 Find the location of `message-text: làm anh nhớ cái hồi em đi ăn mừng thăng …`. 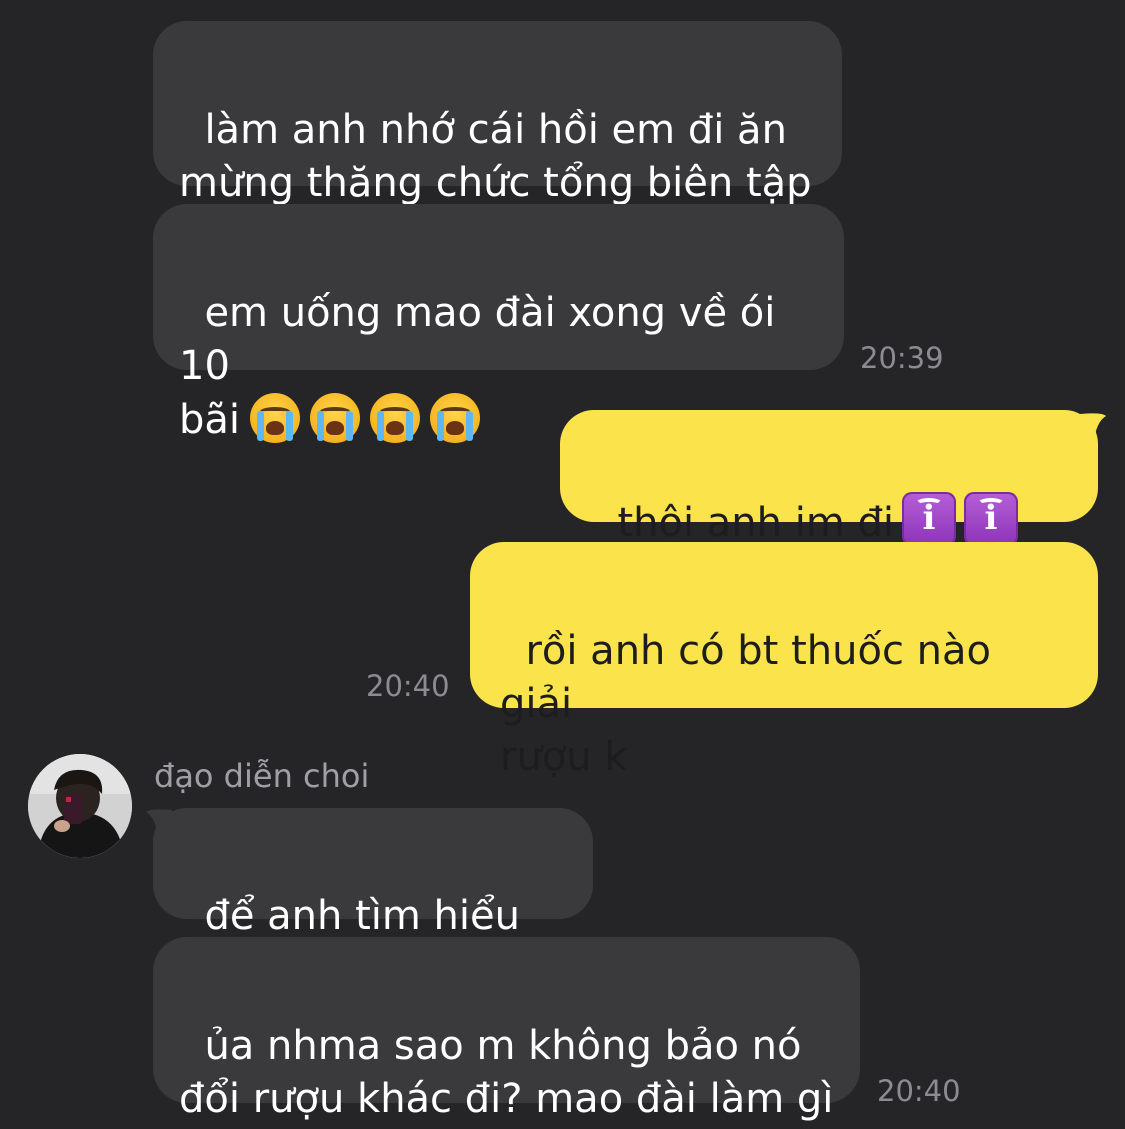

message-text: làm anh nhớ cái hồi em đi ăn mừng thăng … is located at coordinates (495, 156).